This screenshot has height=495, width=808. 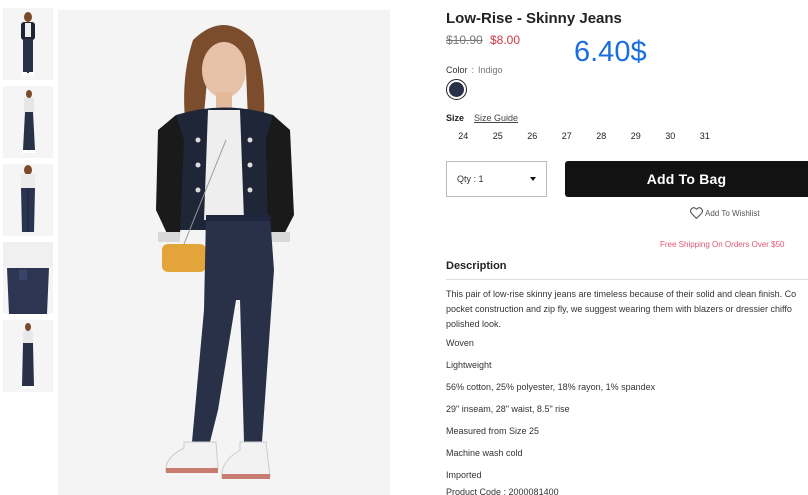 I want to click on thumbnail-front, so click(x=28, y=44).